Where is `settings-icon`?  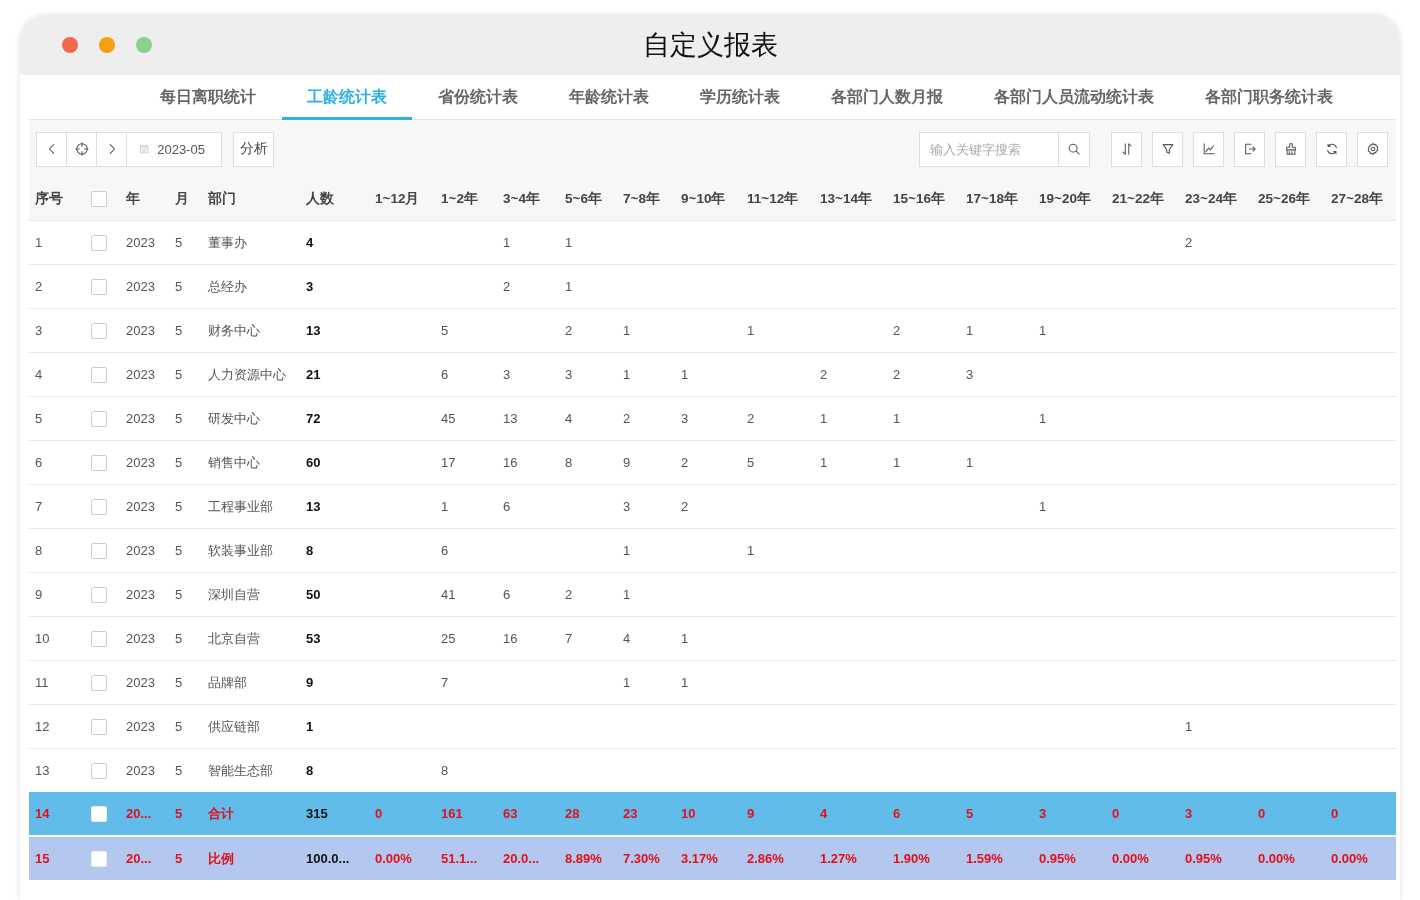
settings-icon is located at coordinates (1372, 149).